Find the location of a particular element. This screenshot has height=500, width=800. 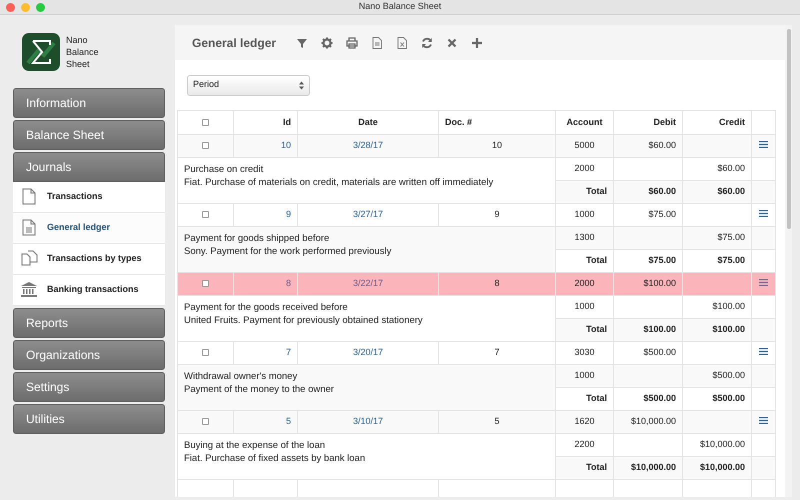

id-link: 9 is located at coordinates (288, 214).